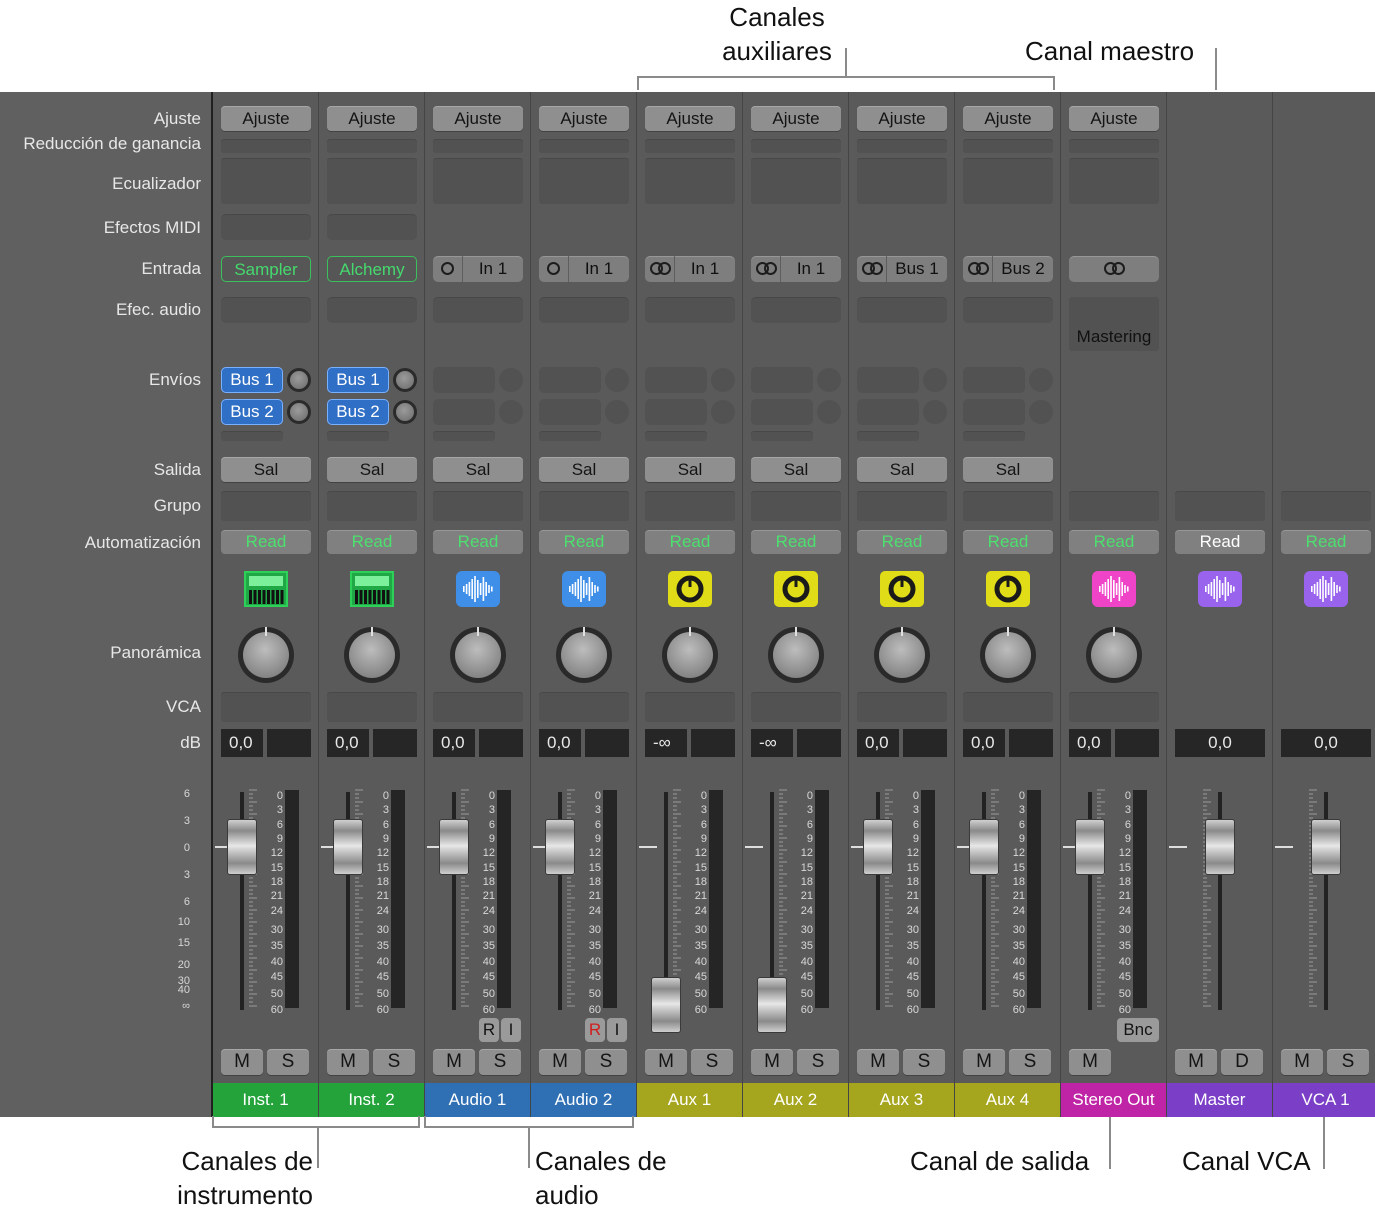 The width and height of the screenshot is (1375, 1224). Describe the element at coordinates (478, 655) in the screenshot. I see `pan-knob` at that location.